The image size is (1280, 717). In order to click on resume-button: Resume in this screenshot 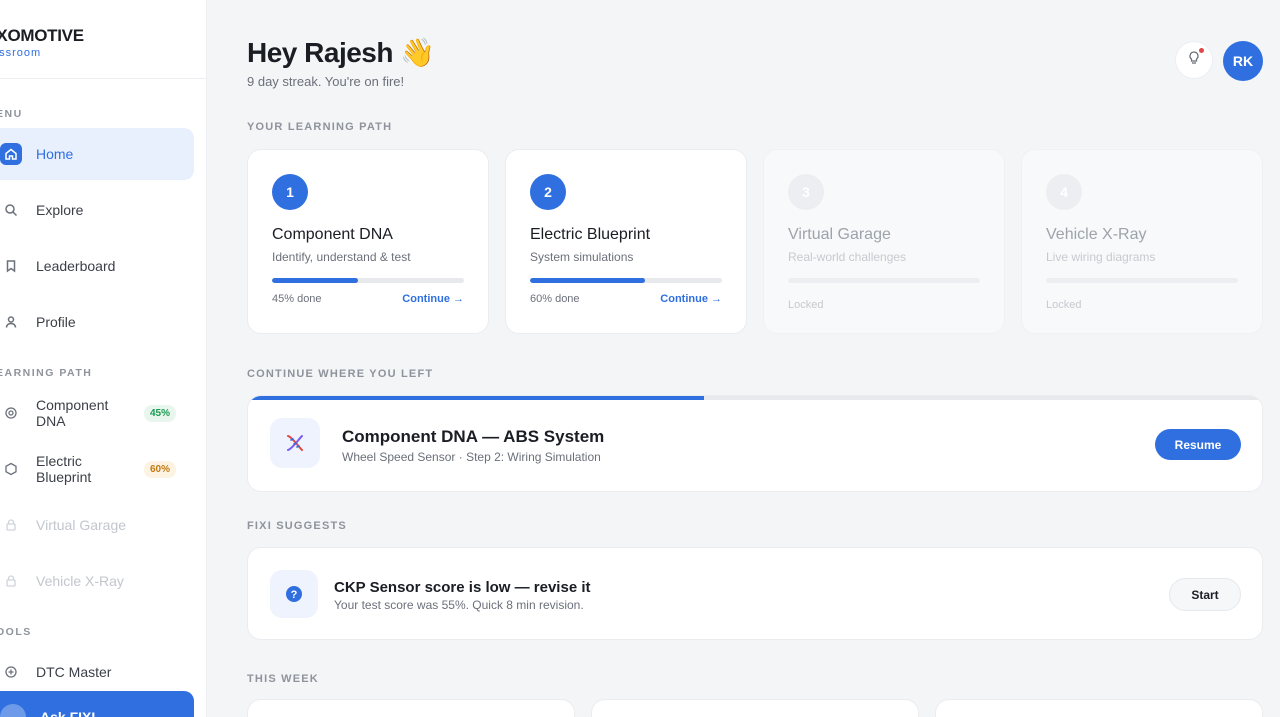, I will do `click(1198, 444)`.